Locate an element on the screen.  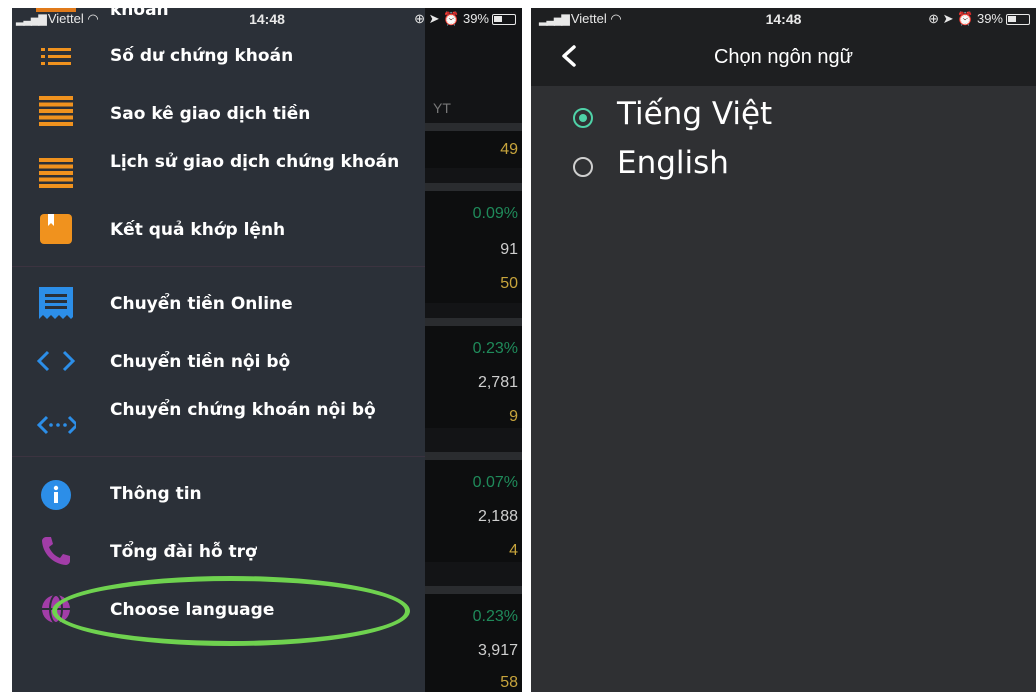
menu-item-label: Thông tin is located at coordinates (156, 494).